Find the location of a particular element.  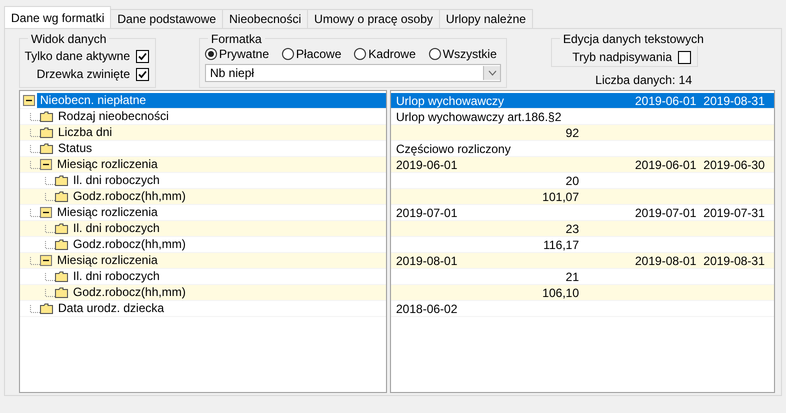

grid-row: Urlop wychowawczy art.186.§2 is located at coordinates (582, 117).